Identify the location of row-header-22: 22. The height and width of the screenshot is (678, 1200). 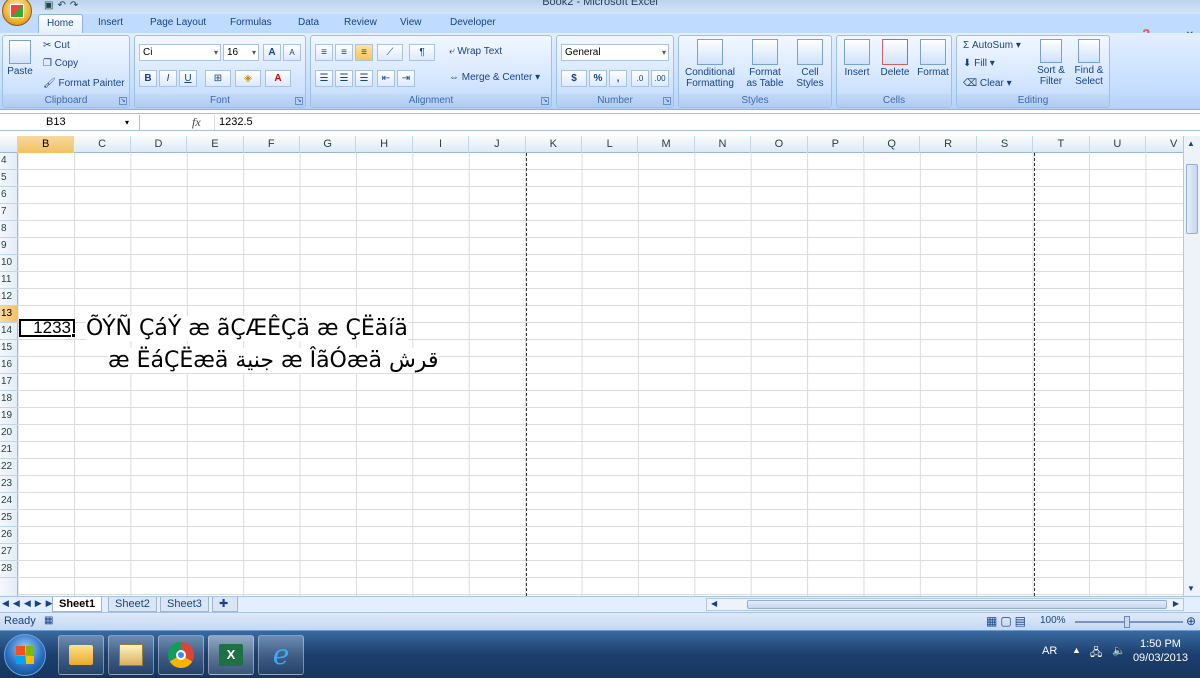
(9, 467).